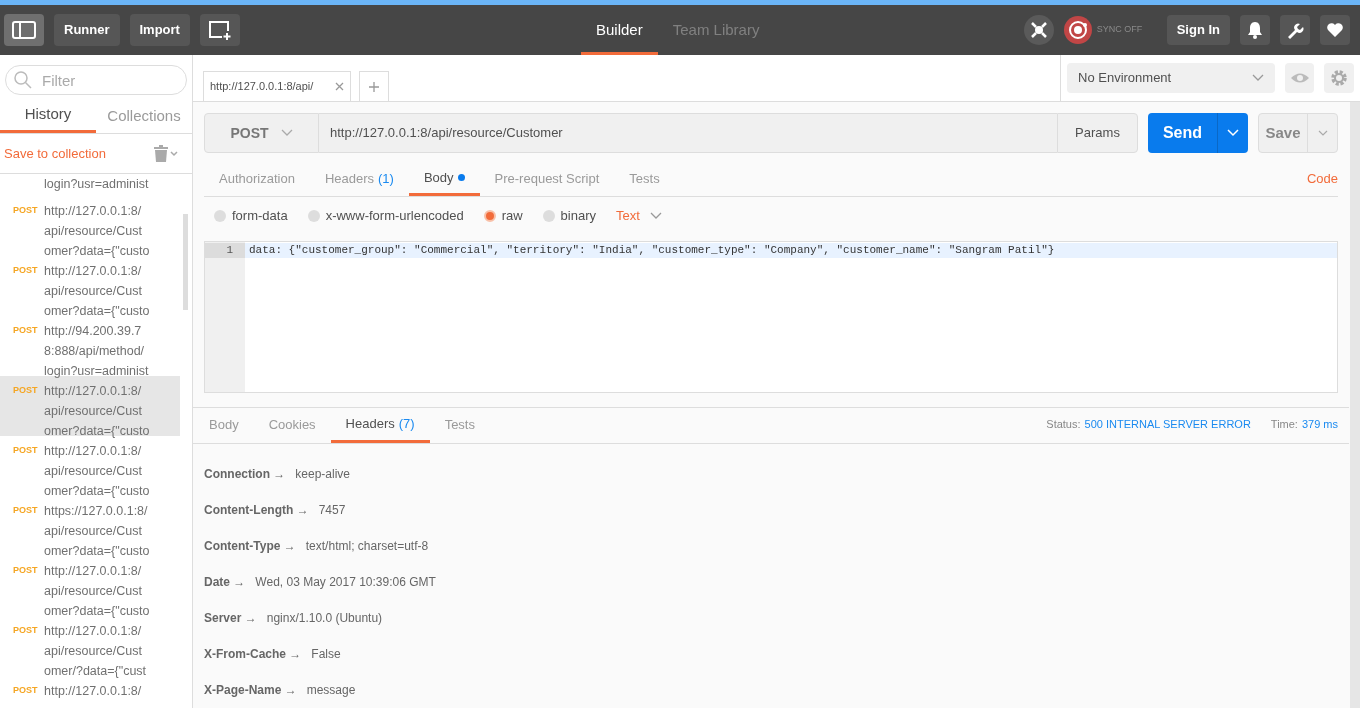  I want to click on close-icon, so click(339, 86).